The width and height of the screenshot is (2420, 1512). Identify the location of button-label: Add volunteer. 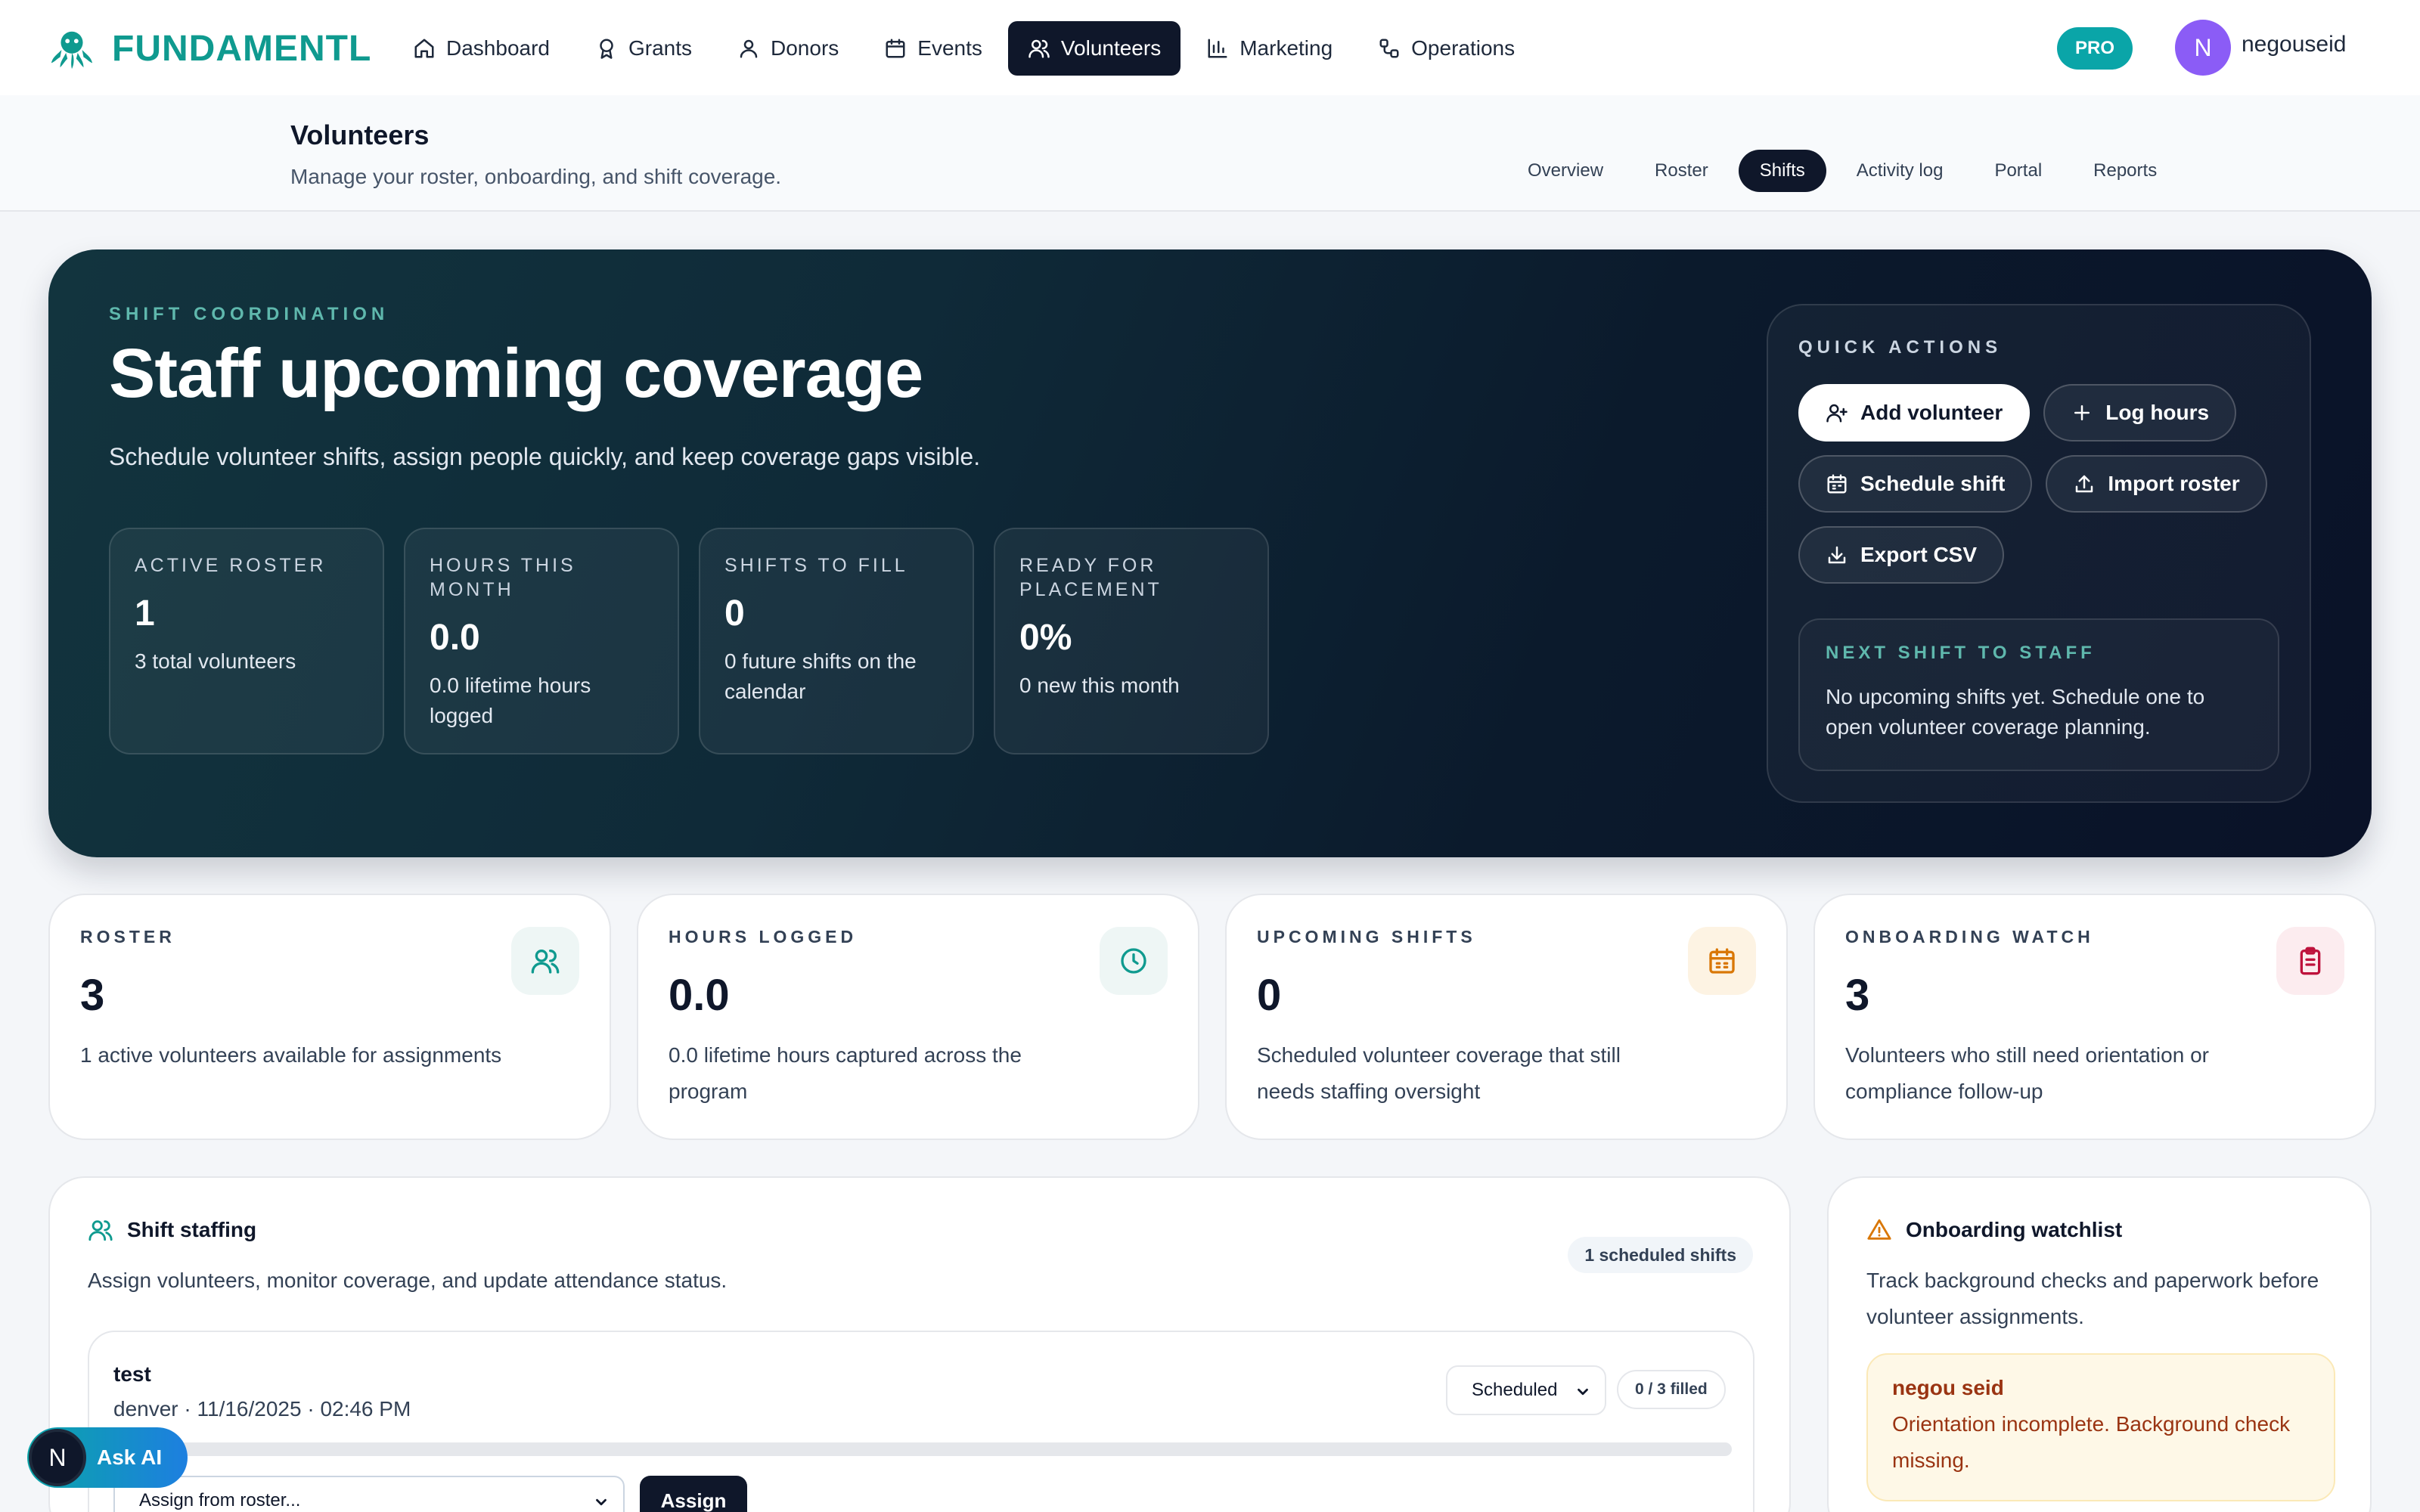
(1931, 412).